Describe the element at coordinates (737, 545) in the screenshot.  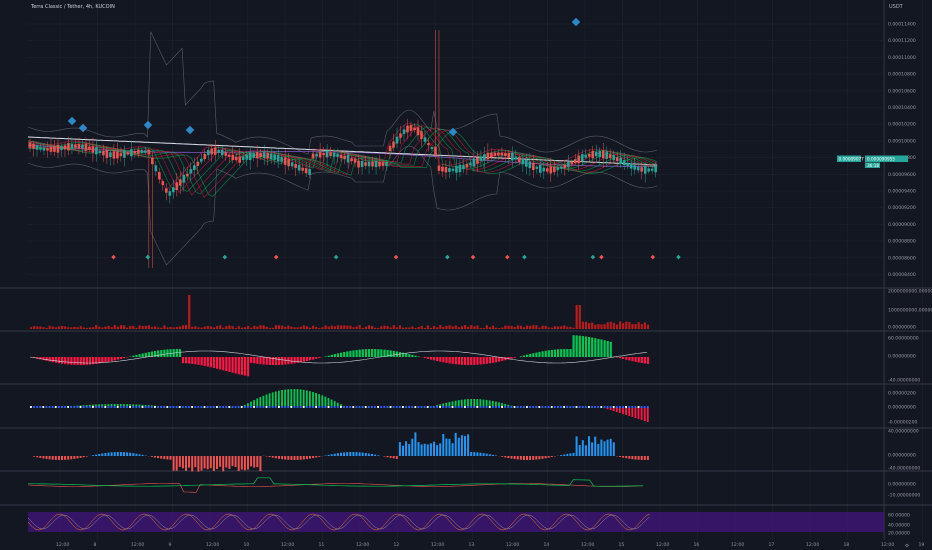
I see `time-tick-label: 12:00` at that location.